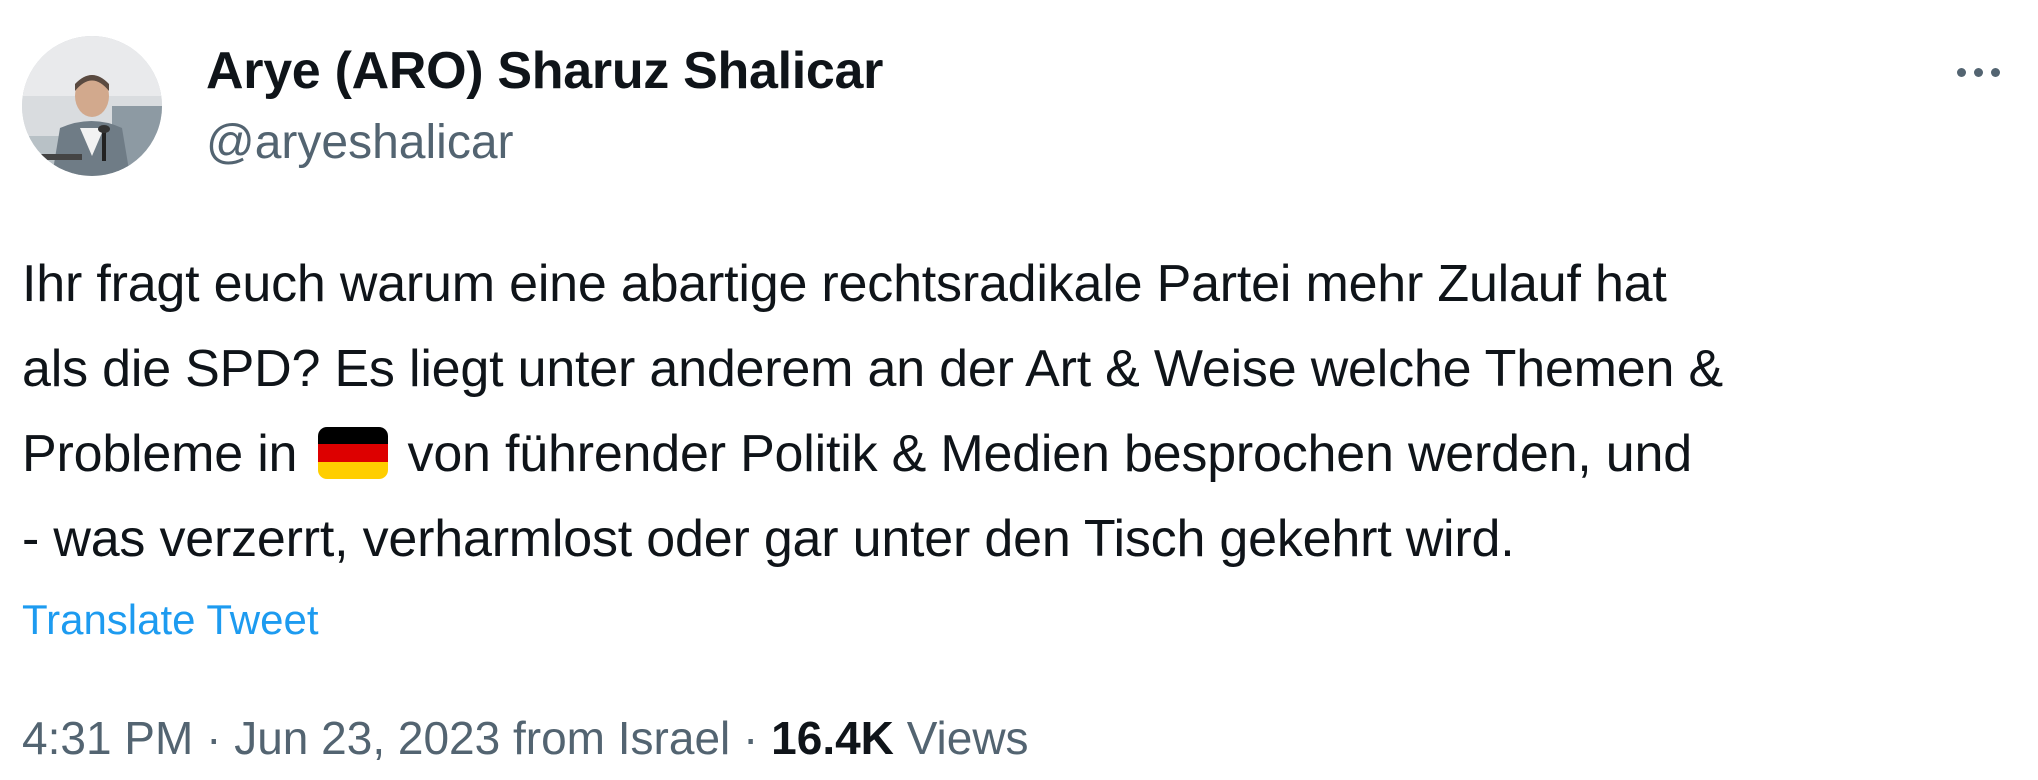 This screenshot has width=2038, height=780. I want to click on author-handle: @aryeshalicar, so click(360, 143).